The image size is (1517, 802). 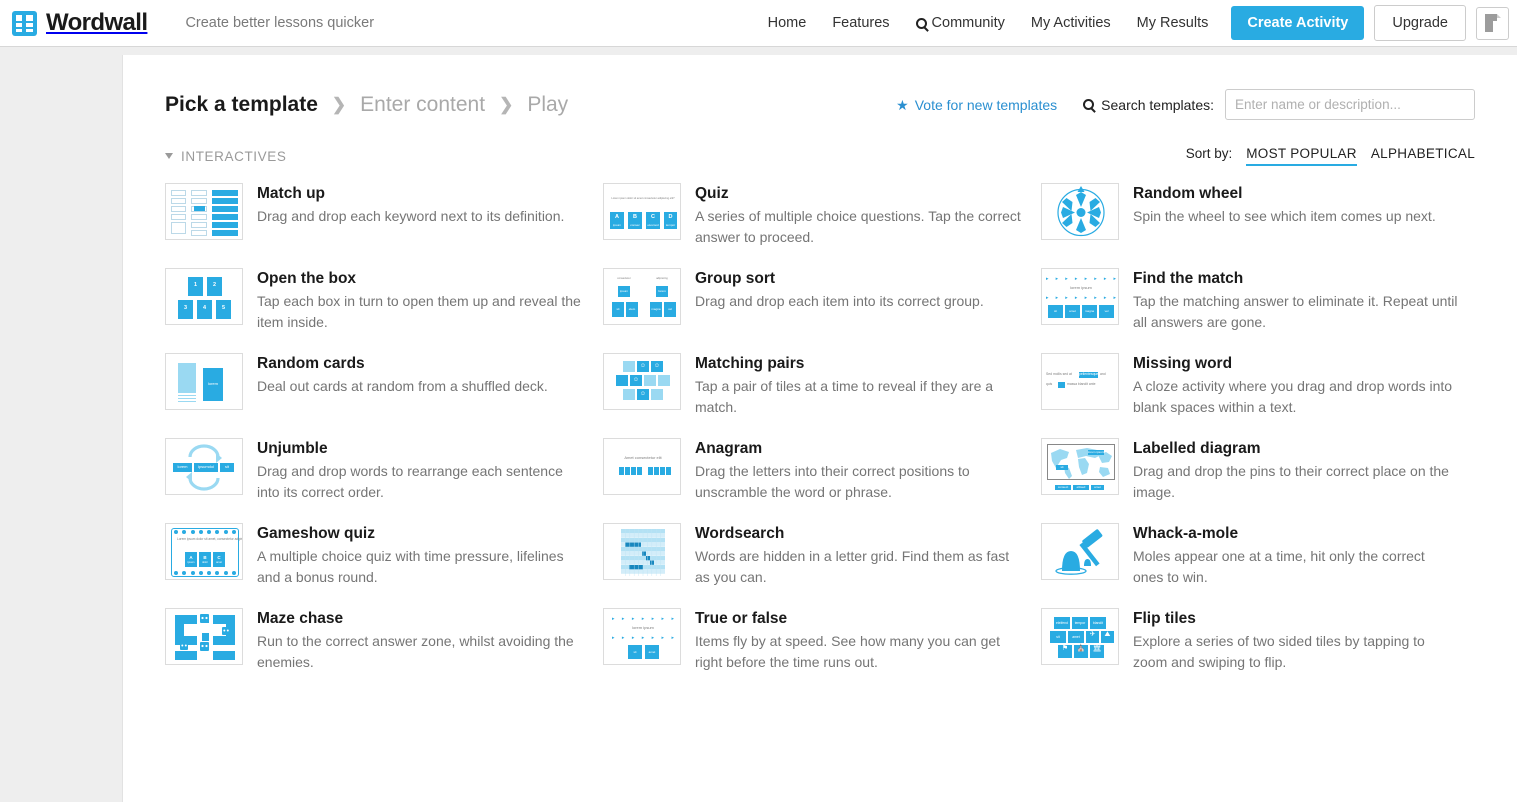 I want to click on search-templates-label: Search templates:, so click(x=1148, y=105).